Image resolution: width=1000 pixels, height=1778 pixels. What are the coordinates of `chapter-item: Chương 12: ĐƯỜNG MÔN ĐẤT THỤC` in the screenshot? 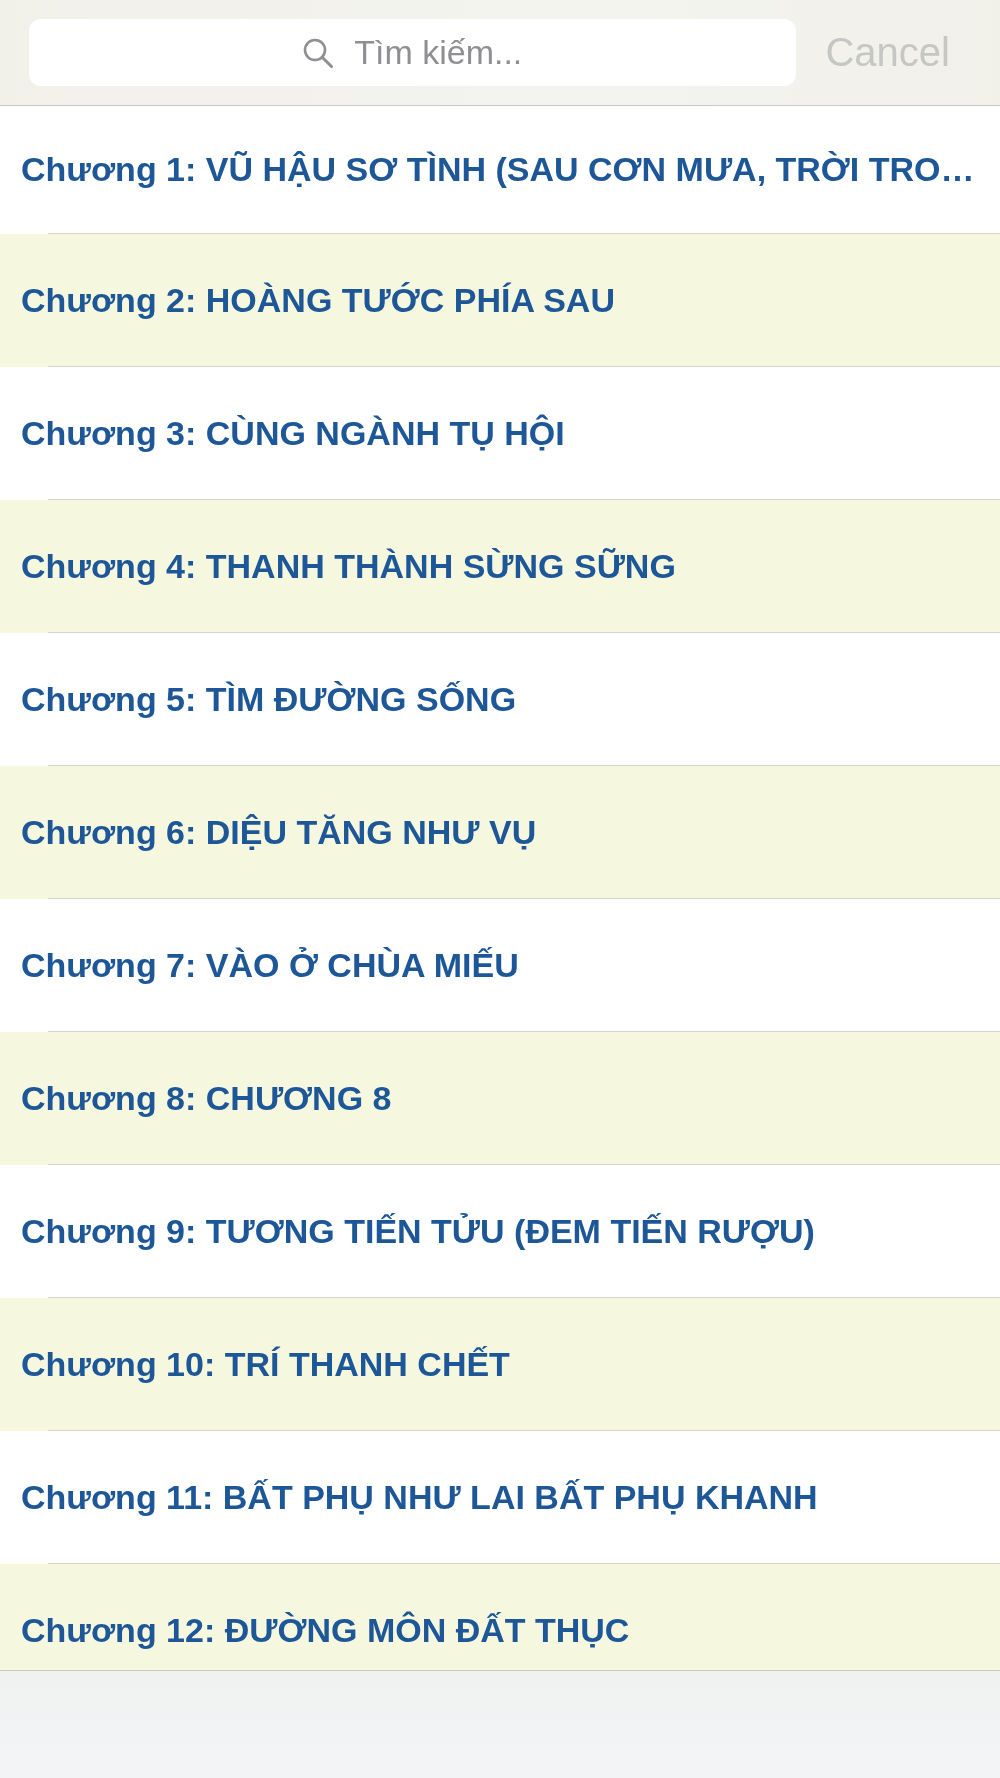 It's located at (500, 1617).